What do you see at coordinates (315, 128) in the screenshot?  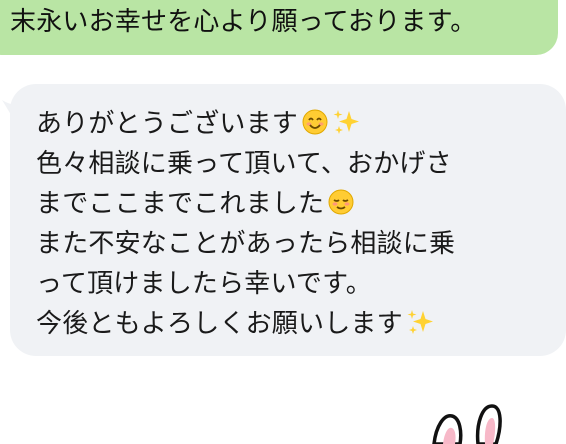 I see `smiling-face-icon` at bounding box center [315, 128].